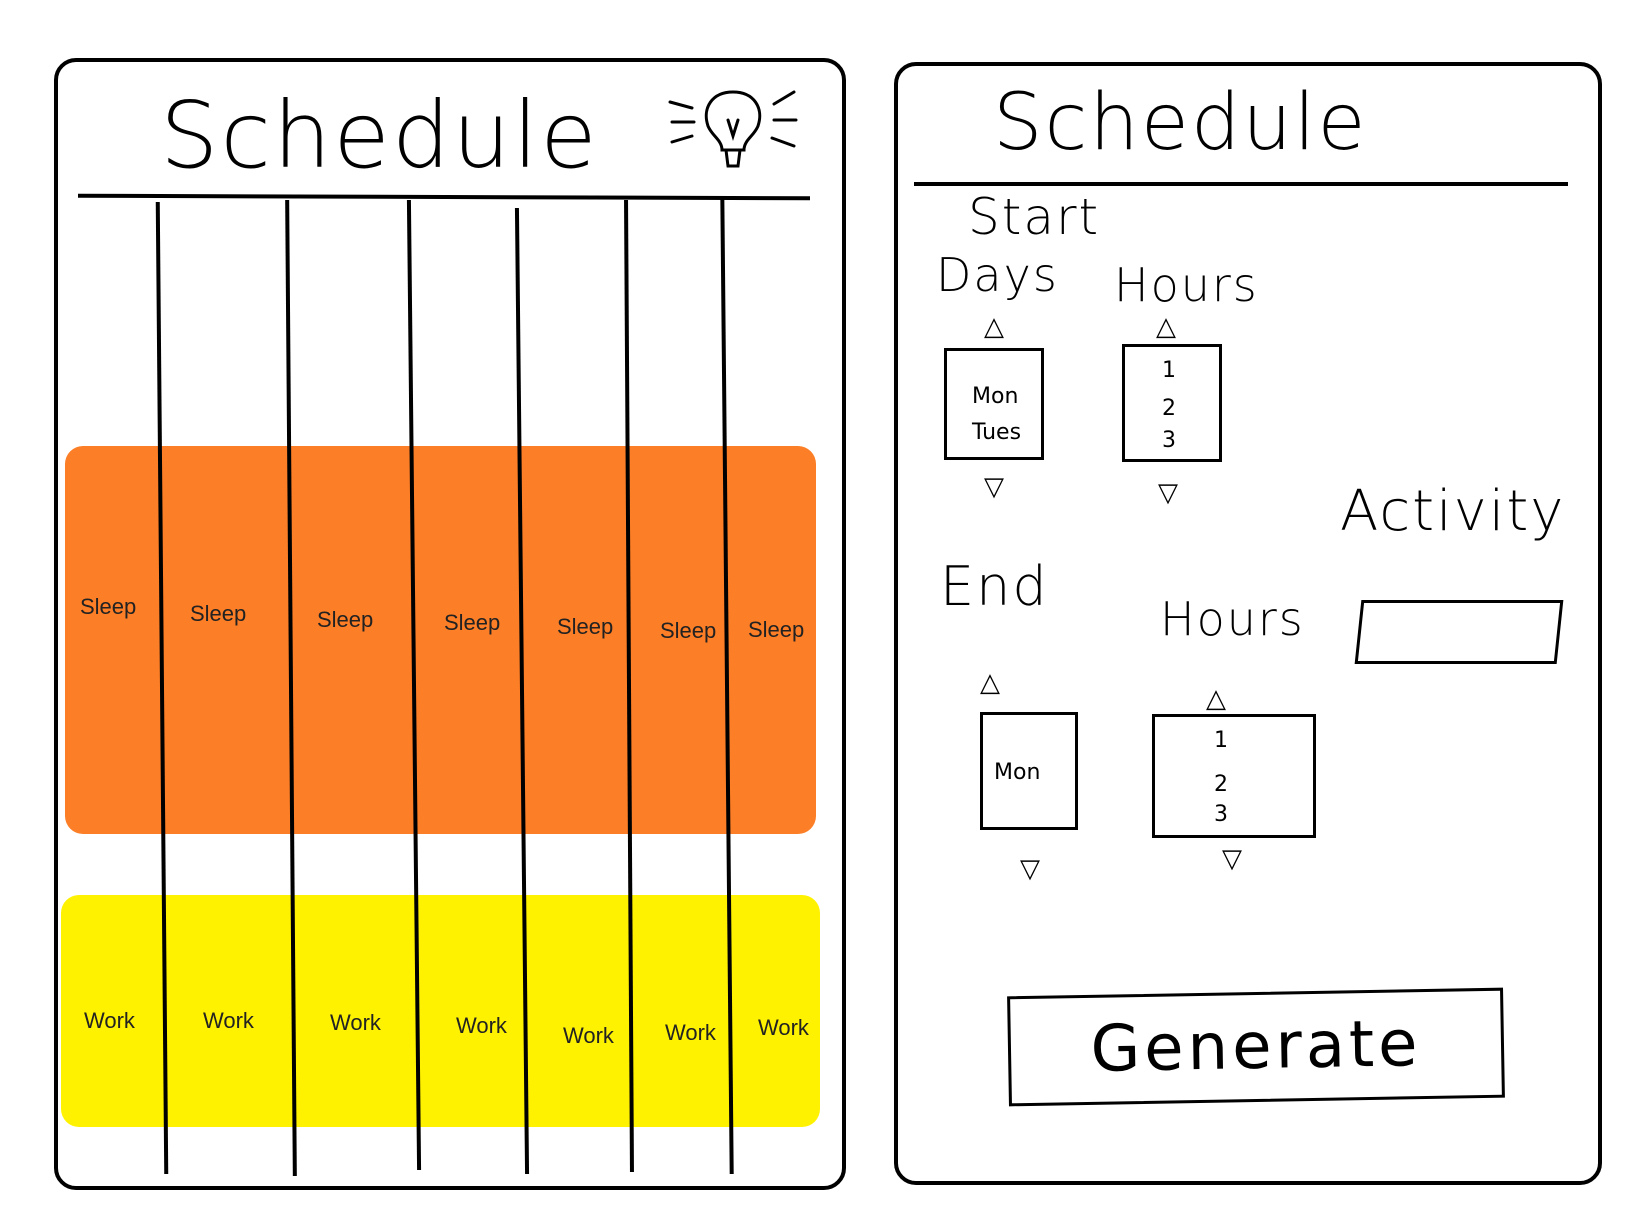 The width and height of the screenshot is (1649, 1231). What do you see at coordinates (481, 1025) in the screenshot?
I see `work-label-4: Work` at bounding box center [481, 1025].